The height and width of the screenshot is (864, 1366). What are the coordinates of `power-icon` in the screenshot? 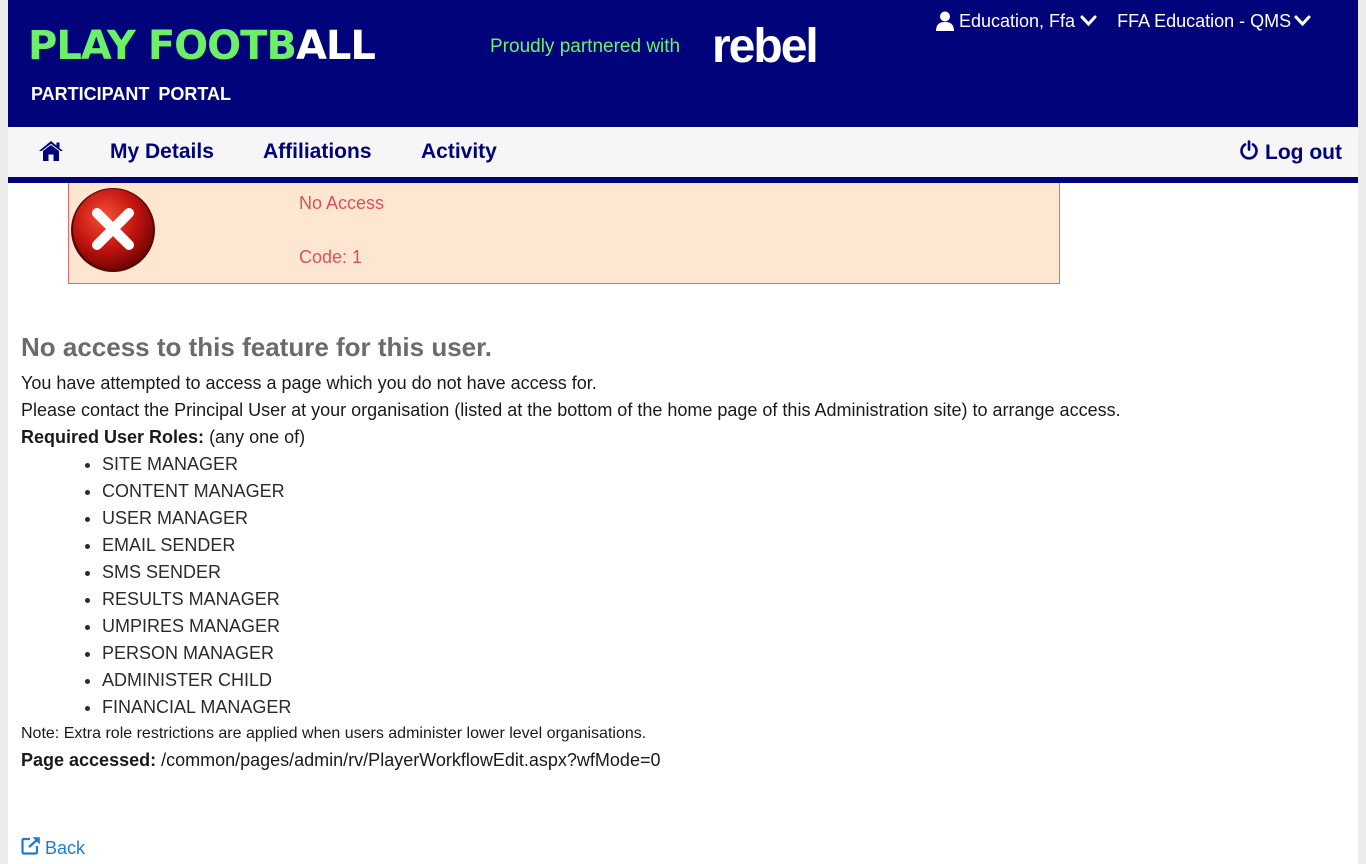 It's located at (1249, 153).